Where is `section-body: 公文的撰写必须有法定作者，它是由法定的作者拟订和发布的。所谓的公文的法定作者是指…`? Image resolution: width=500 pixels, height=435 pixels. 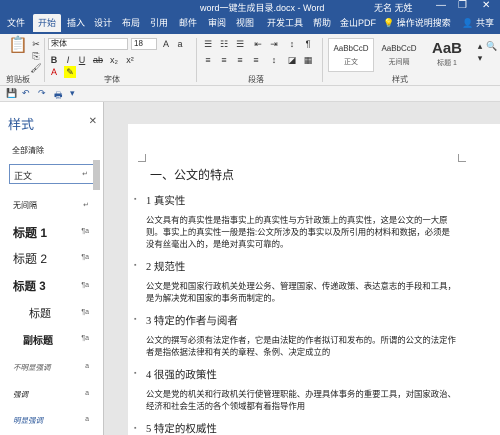 section-body: 公文的撰写必须有法定作者，它是由法定的作者拟订和发布的。所谓的公文的法定作者是指… is located at coordinates (301, 346).